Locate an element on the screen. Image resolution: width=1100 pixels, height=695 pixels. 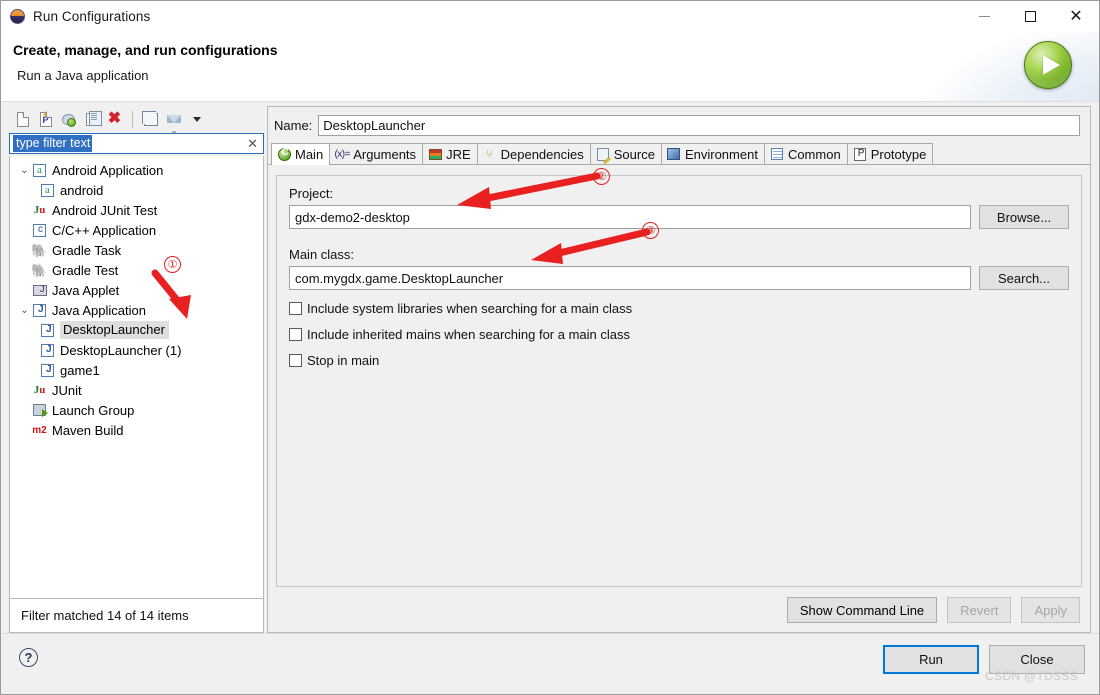
tab-source: Source is located at coordinates (625, 153).